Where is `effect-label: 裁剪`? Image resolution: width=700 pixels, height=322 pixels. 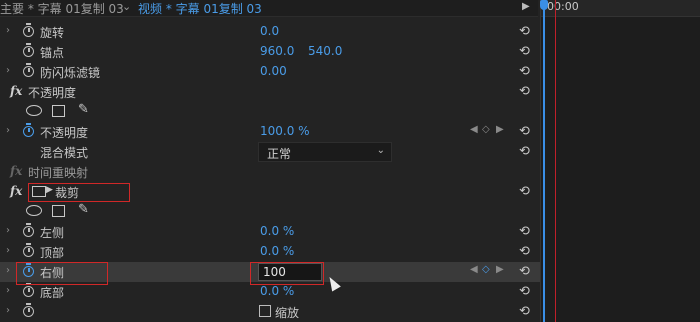 effect-label: 裁剪 is located at coordinates (67, 192).